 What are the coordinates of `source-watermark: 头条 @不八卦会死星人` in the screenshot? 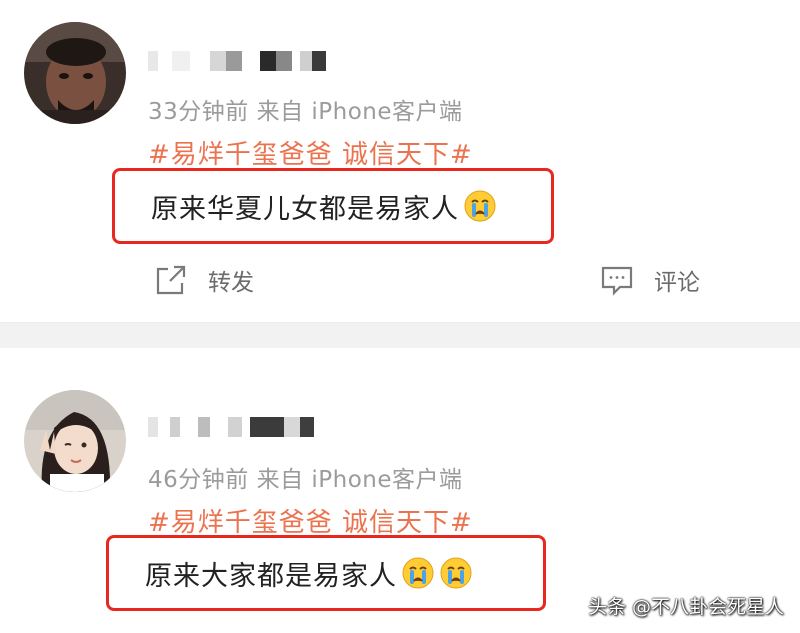 It's located at (685, 607).